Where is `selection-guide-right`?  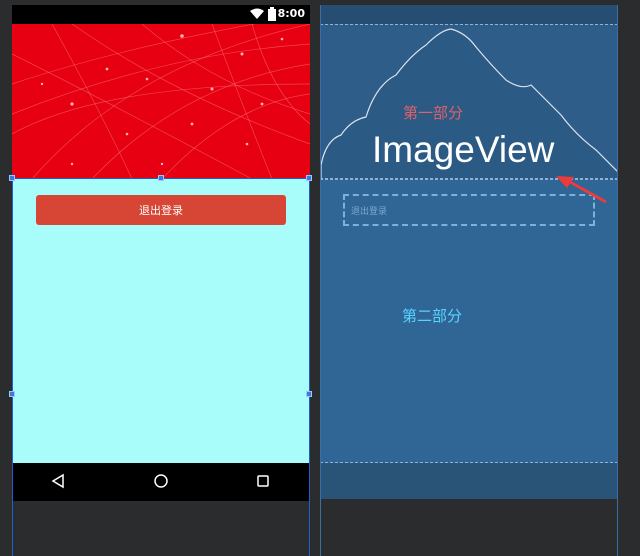 selection-guide-right is located at coordinates (309, 365).